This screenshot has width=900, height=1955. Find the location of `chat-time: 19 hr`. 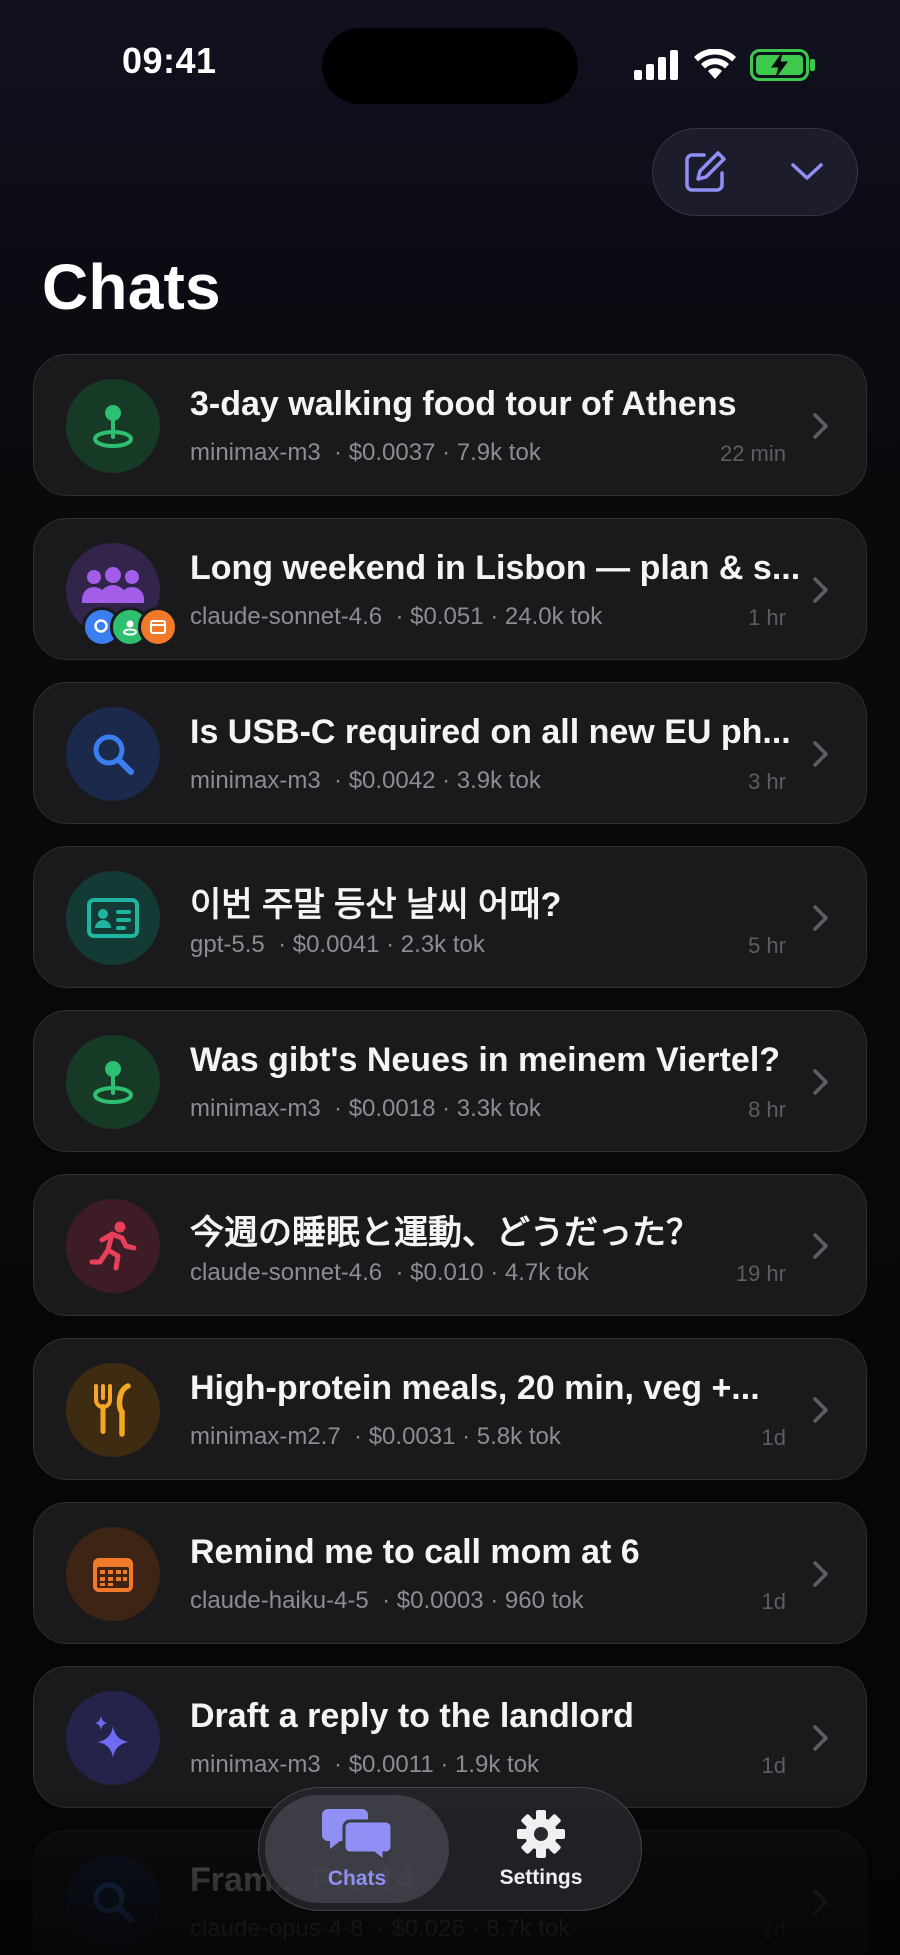

chat-time: 19 hr is located at coordinates (760, 1273).